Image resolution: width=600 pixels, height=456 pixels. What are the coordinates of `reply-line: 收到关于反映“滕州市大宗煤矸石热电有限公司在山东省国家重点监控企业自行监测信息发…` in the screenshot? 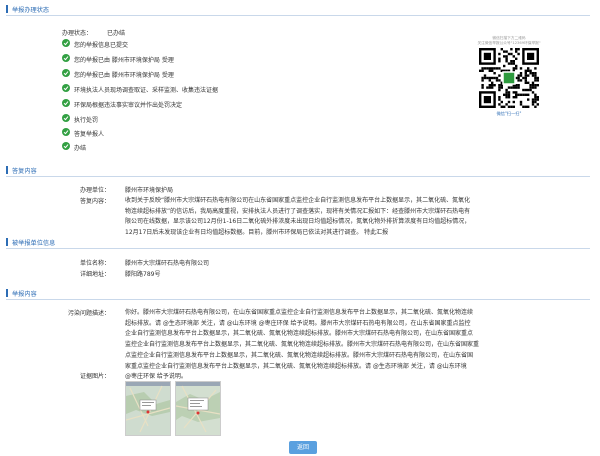 It's located at (298, 200).